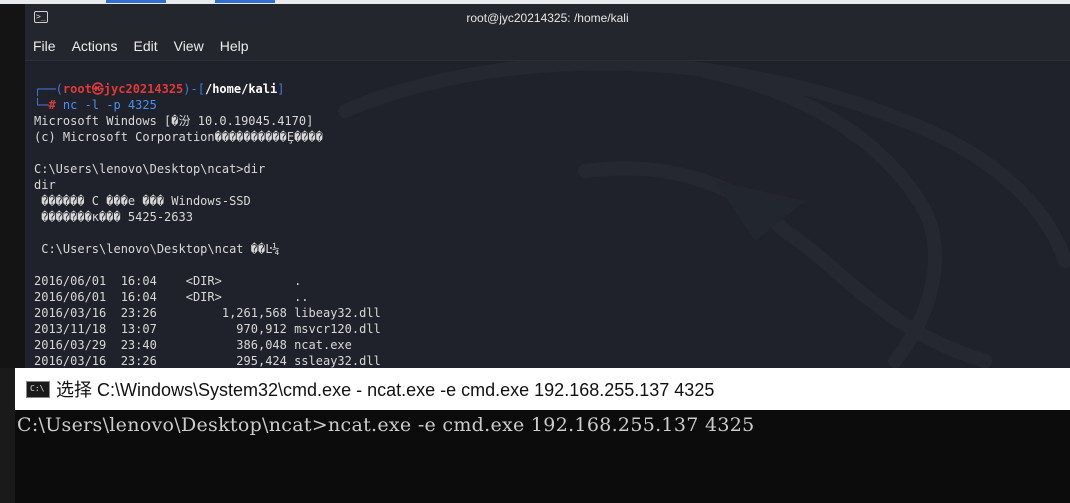  I want to click on output-line: �������к��� 5425-2633, so click(113, 217).